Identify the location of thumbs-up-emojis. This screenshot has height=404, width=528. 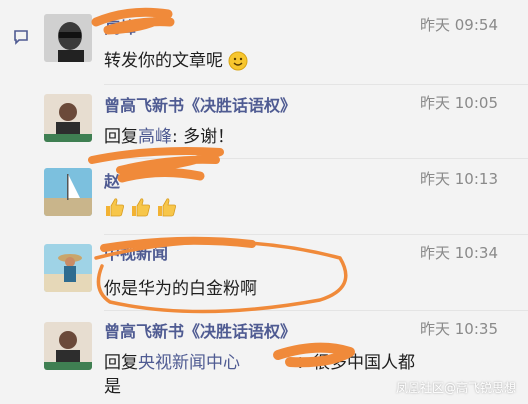
(141, 207).